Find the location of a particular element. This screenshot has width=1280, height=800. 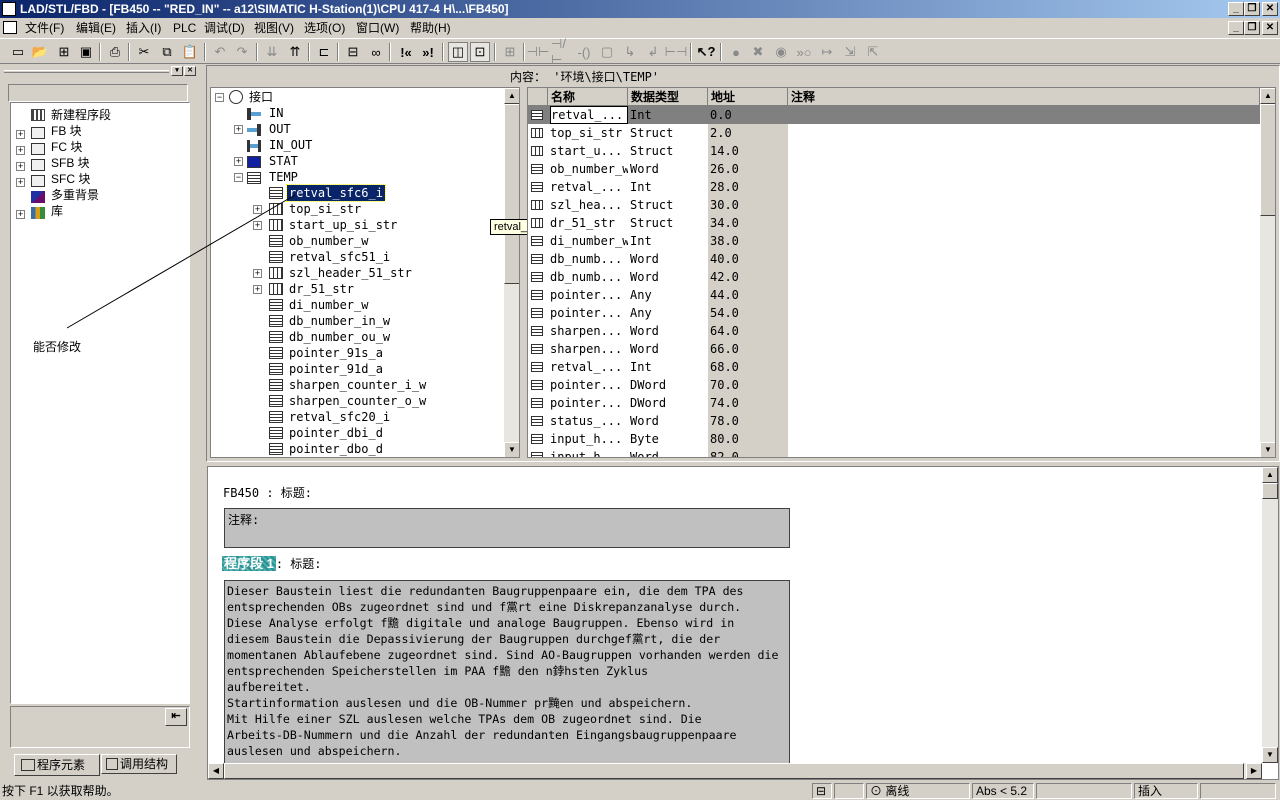

cell-addr: 80.0 is located at coordinates (749, 439).